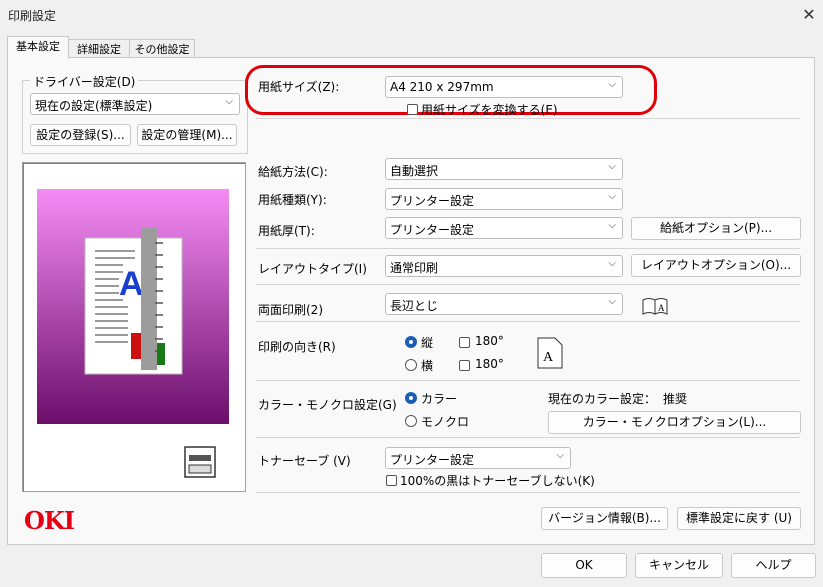 This screenshot has width=823, height=587. I want to click on toner-save-label: トナーセーブ (V), so click(304, 461).